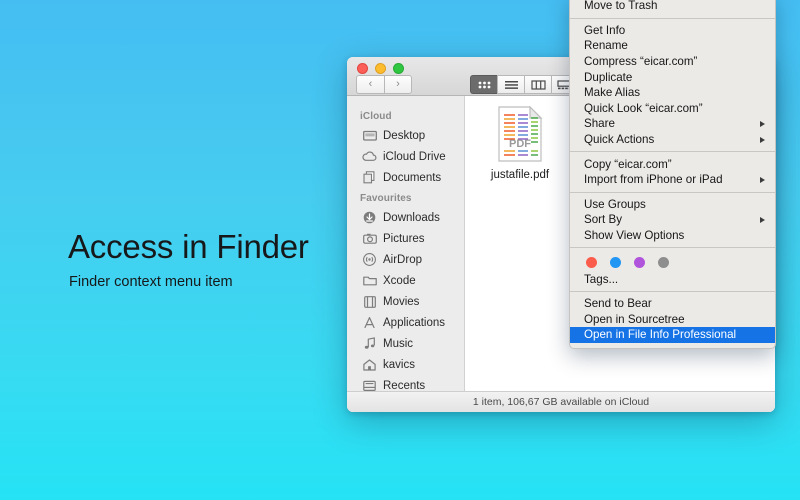 The width and height of the screenshot is (800, 500). Describe the element at coordinates (399, 364) in the screenshot. I see `sidebar-item-label: kavics` at that location.